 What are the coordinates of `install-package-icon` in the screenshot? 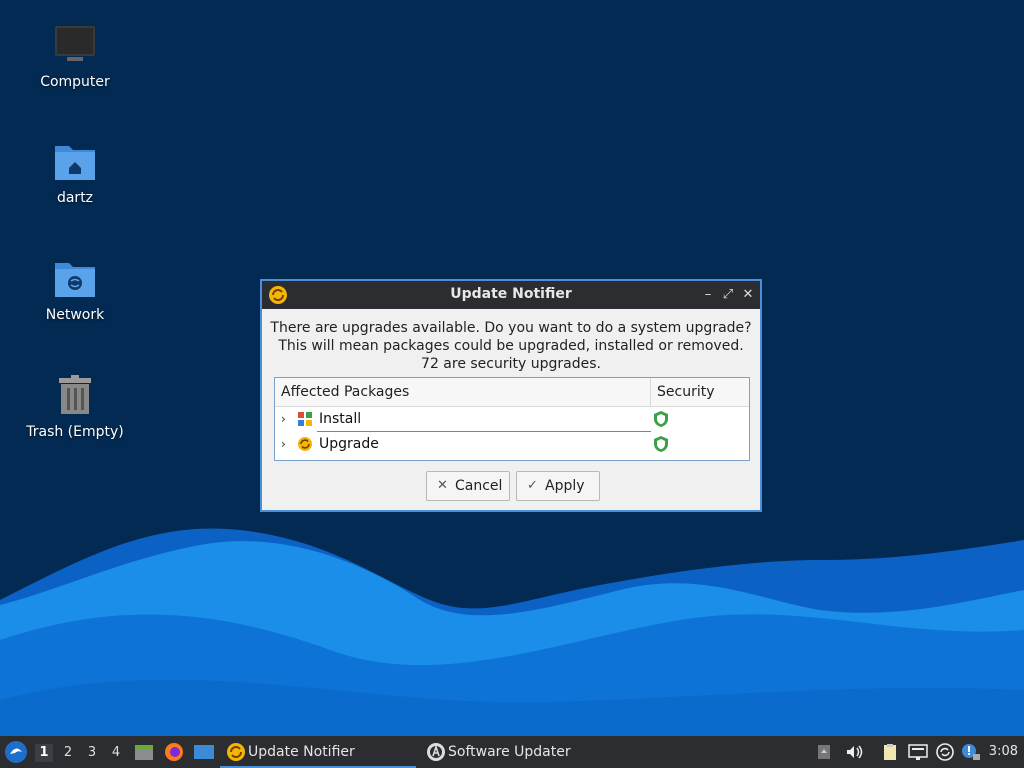 It's located at (305, 419).